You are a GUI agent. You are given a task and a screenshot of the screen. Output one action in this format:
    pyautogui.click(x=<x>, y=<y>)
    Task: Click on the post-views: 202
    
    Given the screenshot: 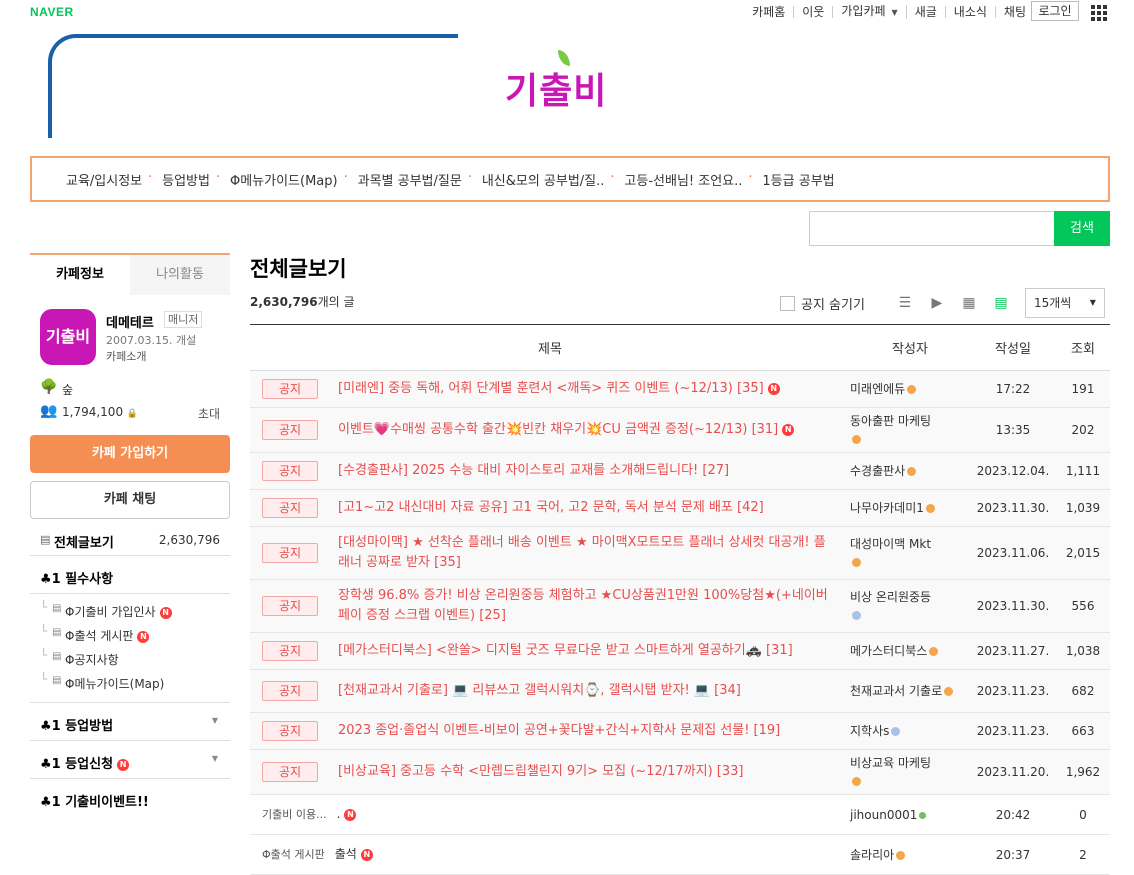 What is the action you would take?
    pyautogui.click(x=1083, y=430)
    